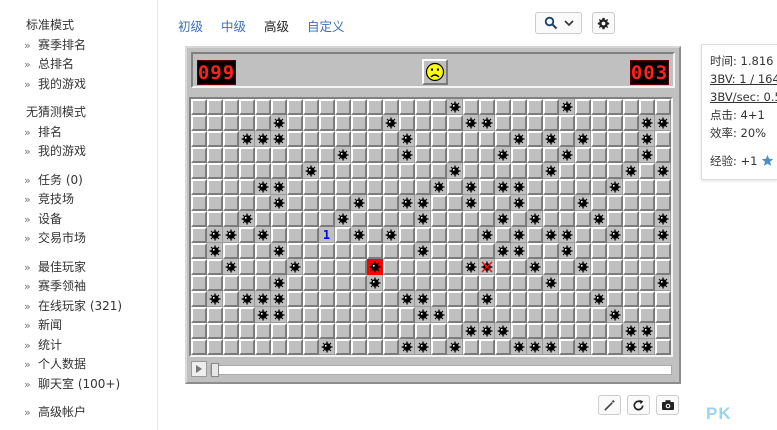  Describe the element at coordinates (78, 181) in the screenshot. I see `sidebar-item: » 任务 (0)` at that location.